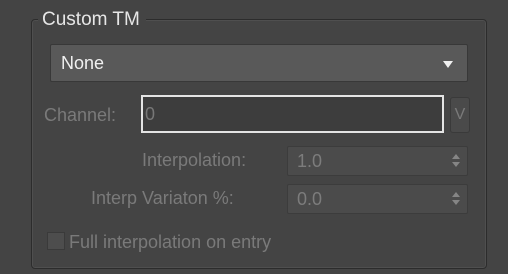 This screenshot has height=274, width=508. I want to click on full-interpolation-label: Full interpolation on entry, so click(170, 242).